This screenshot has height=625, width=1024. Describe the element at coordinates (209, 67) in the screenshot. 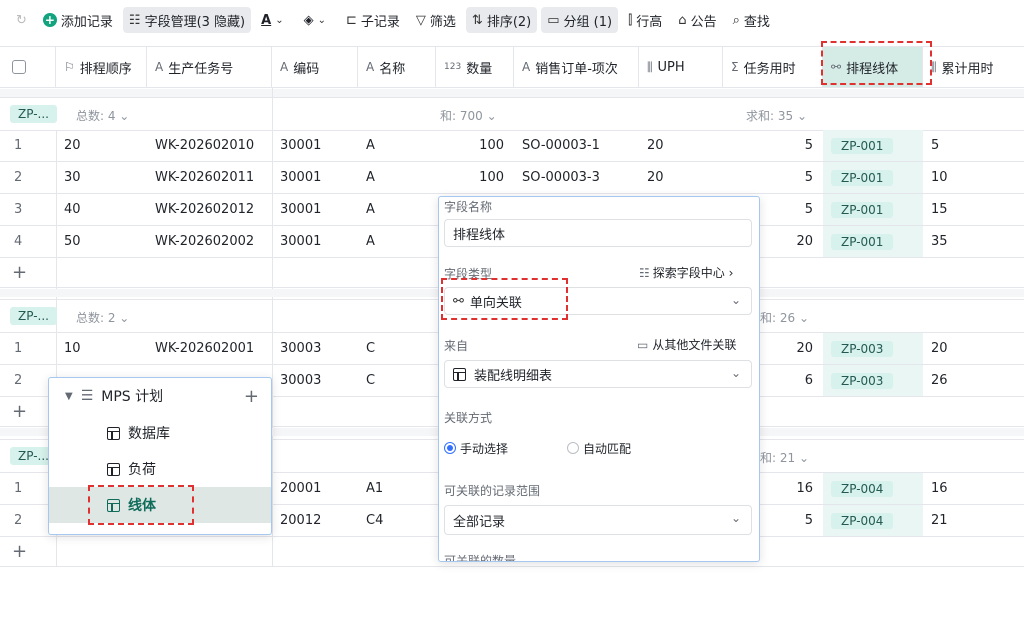

I see `column-header-task: A 生产任务号` at that location.